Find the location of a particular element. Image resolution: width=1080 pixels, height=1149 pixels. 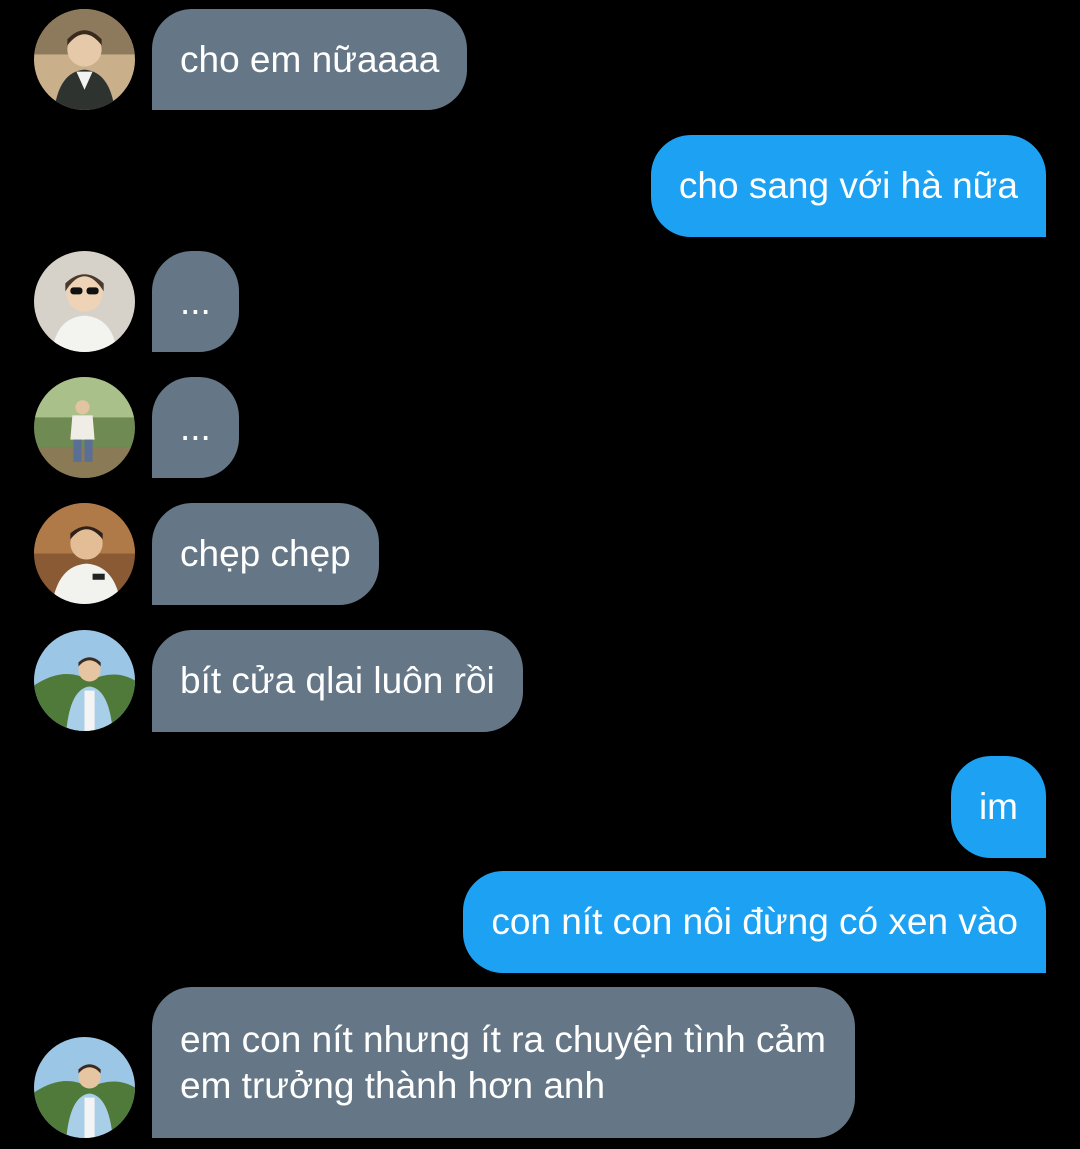

message-text: bít cửa qlai luôn rồi is located at coordinates (337, 680).